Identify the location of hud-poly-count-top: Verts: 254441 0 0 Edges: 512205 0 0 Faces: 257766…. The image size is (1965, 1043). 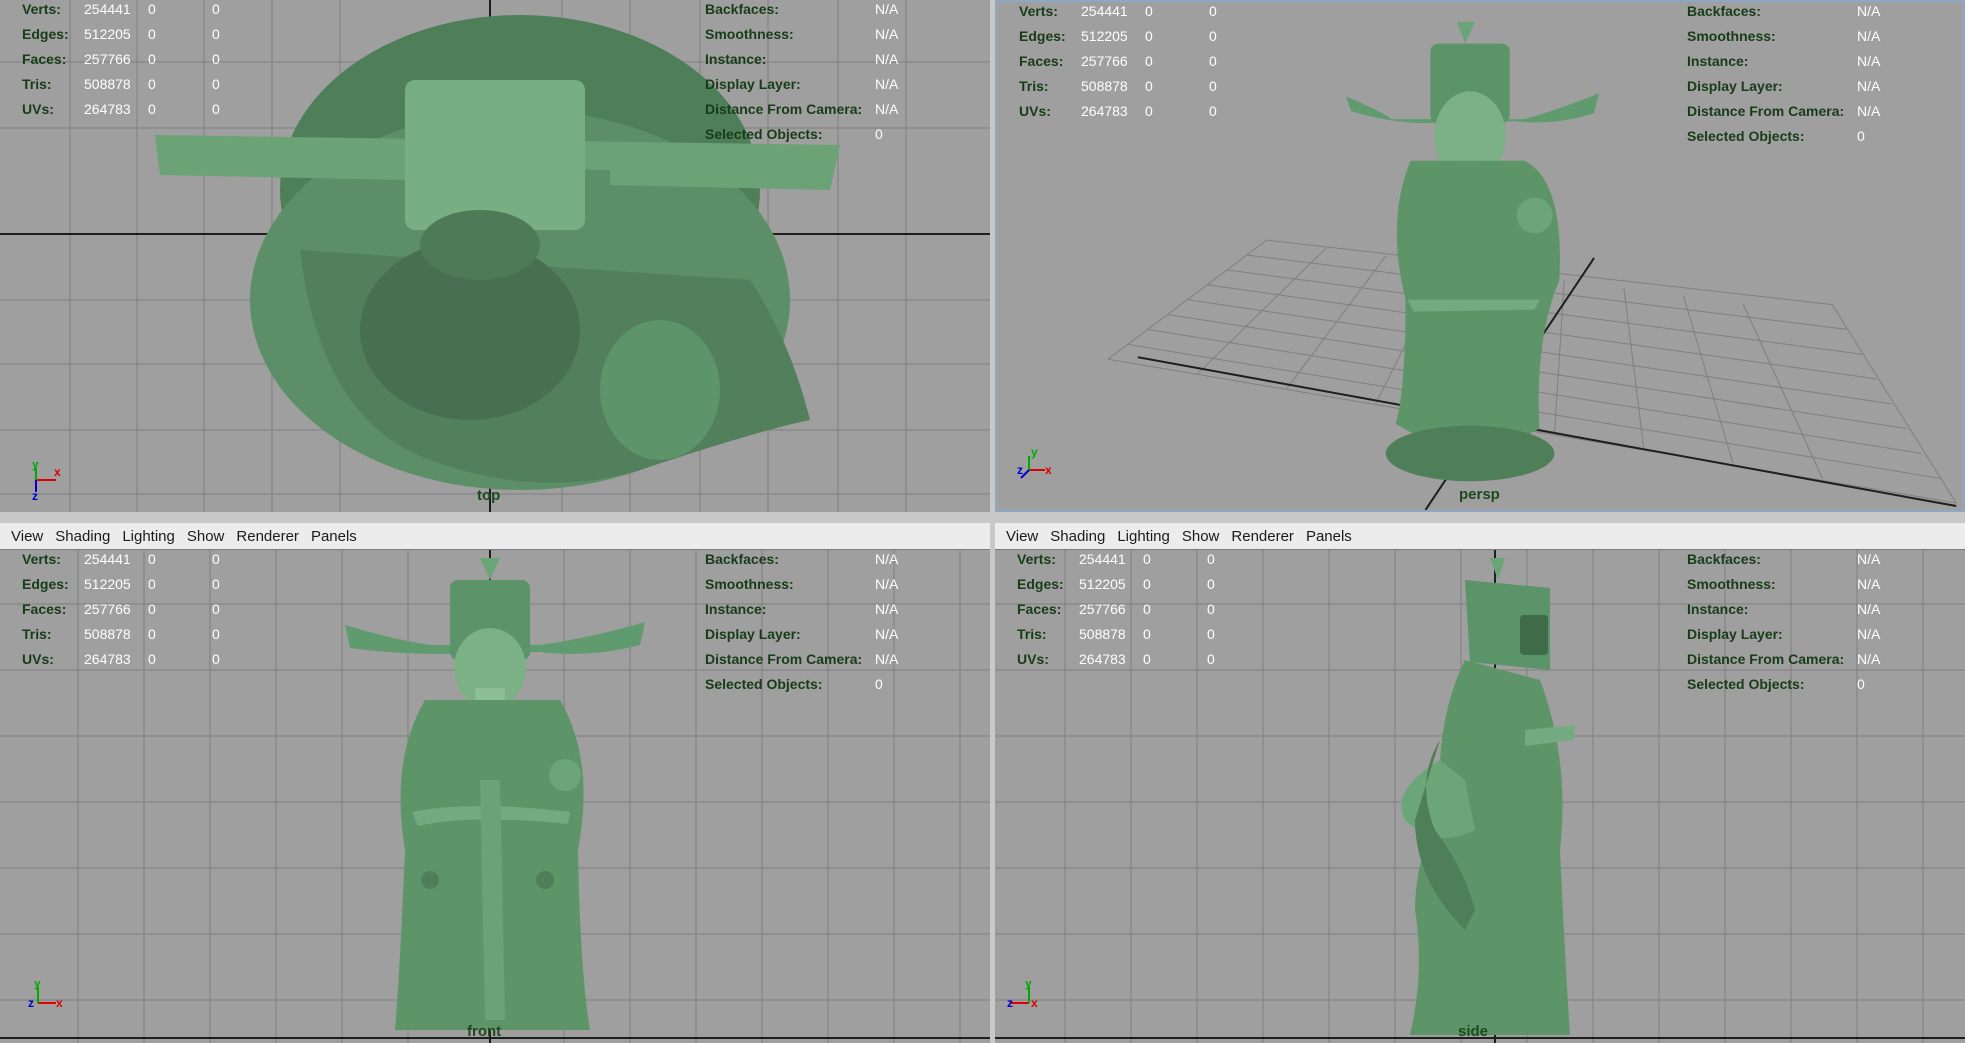
(137, 61).